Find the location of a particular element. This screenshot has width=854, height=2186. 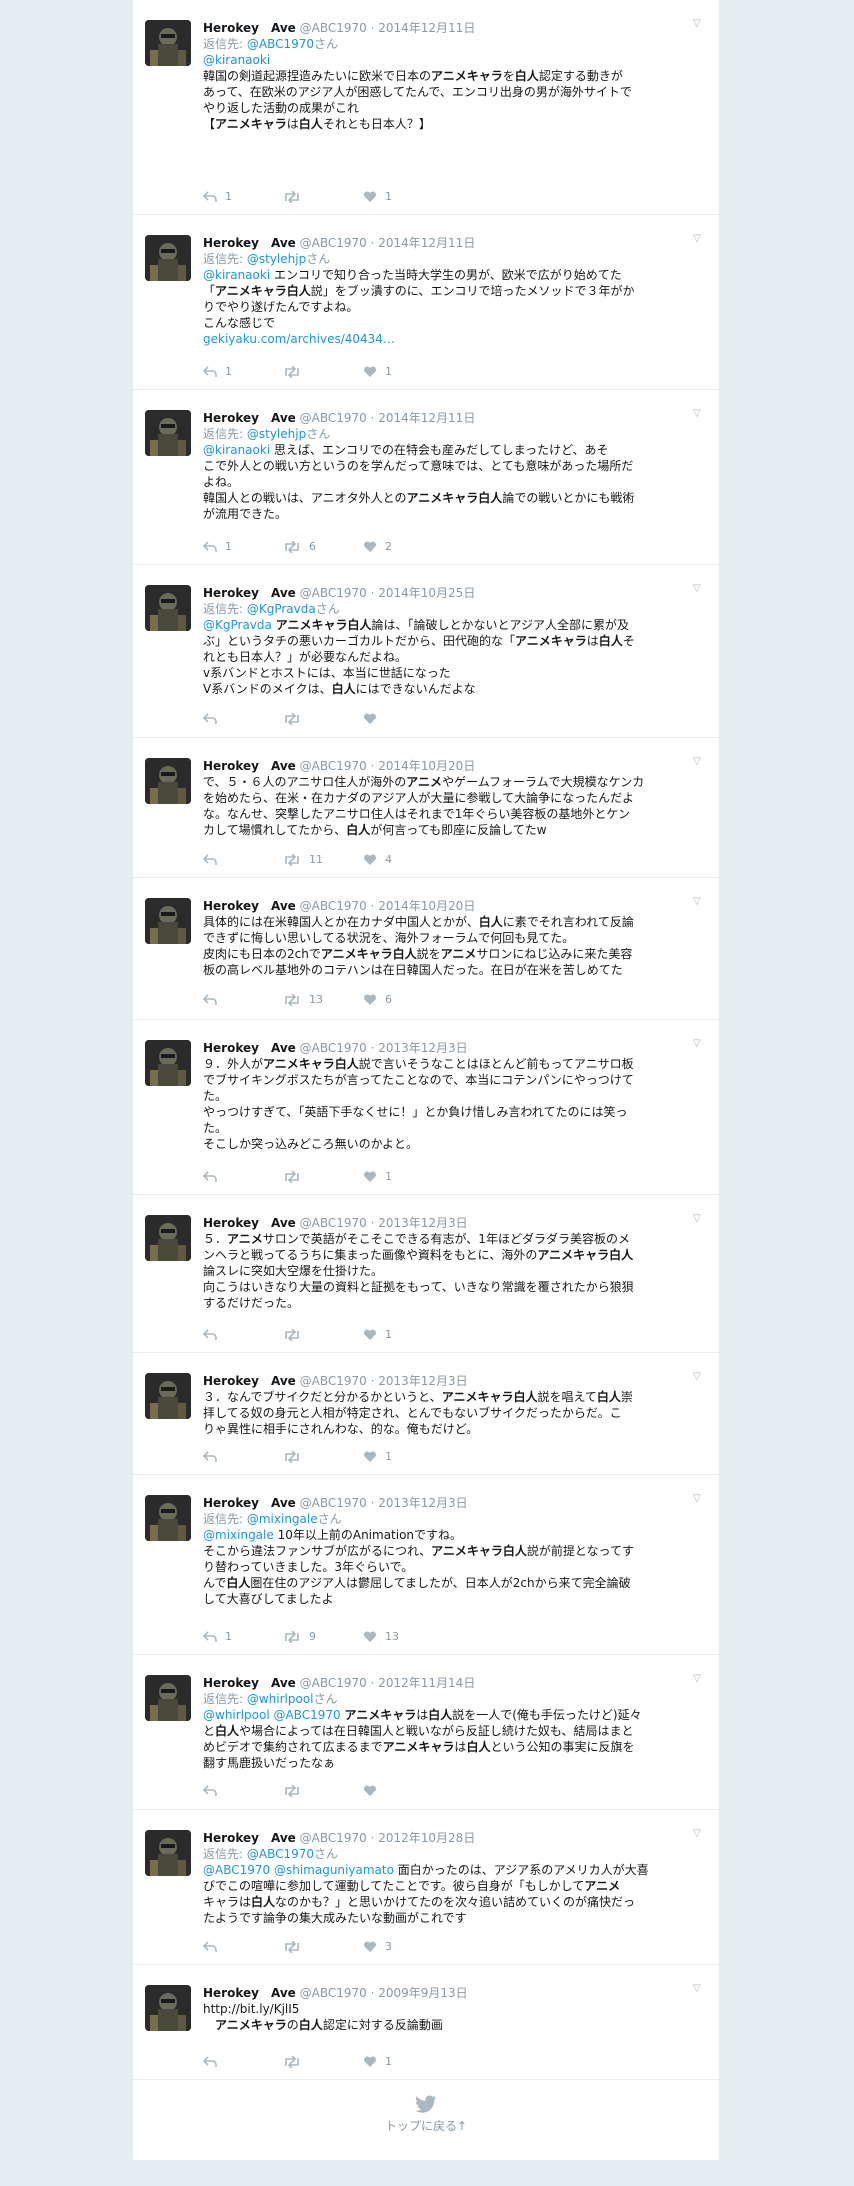

like-button: 13 is located at coordinates (403, 1636).